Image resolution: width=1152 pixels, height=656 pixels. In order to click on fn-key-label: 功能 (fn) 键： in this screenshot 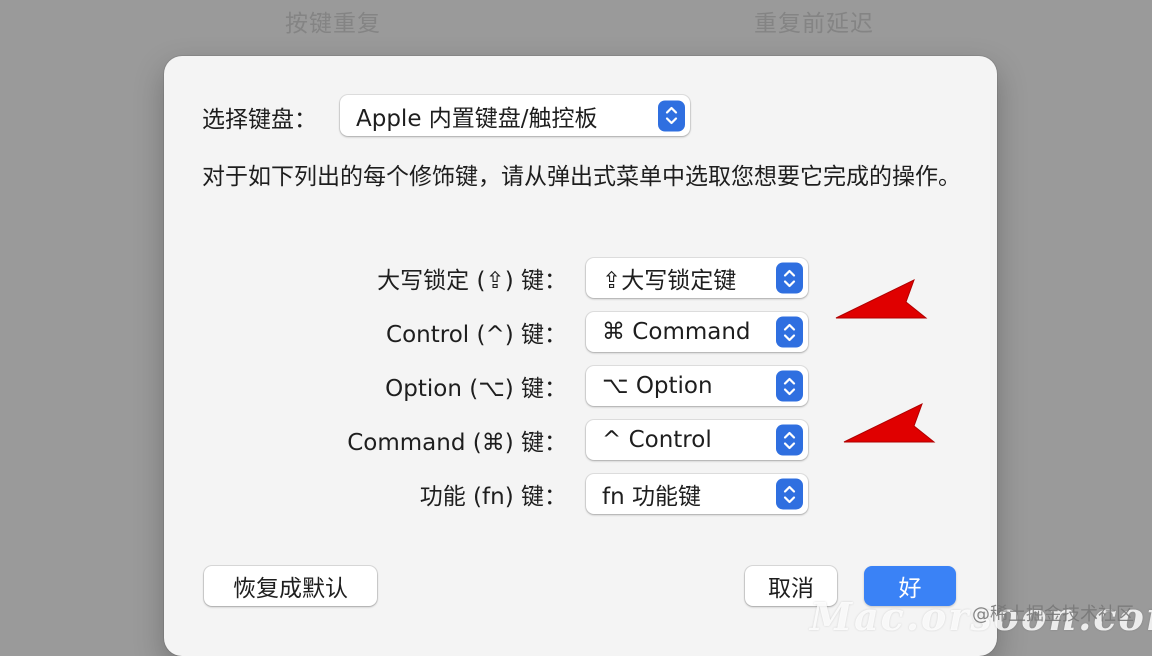, I will do `click(493, 497)`.